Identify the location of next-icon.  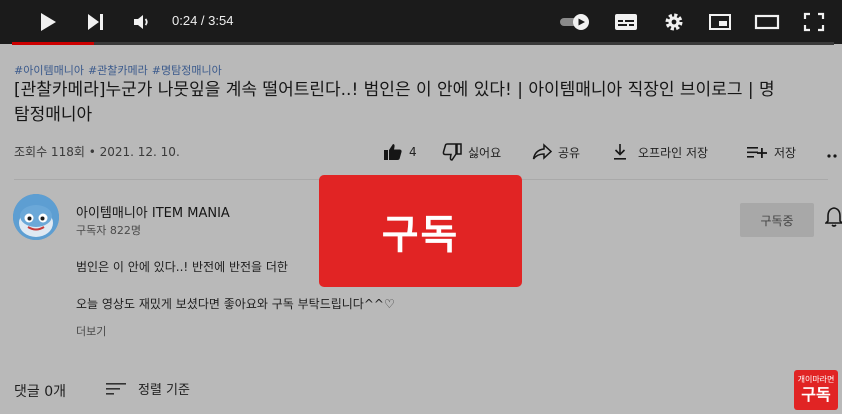
(95, 22).